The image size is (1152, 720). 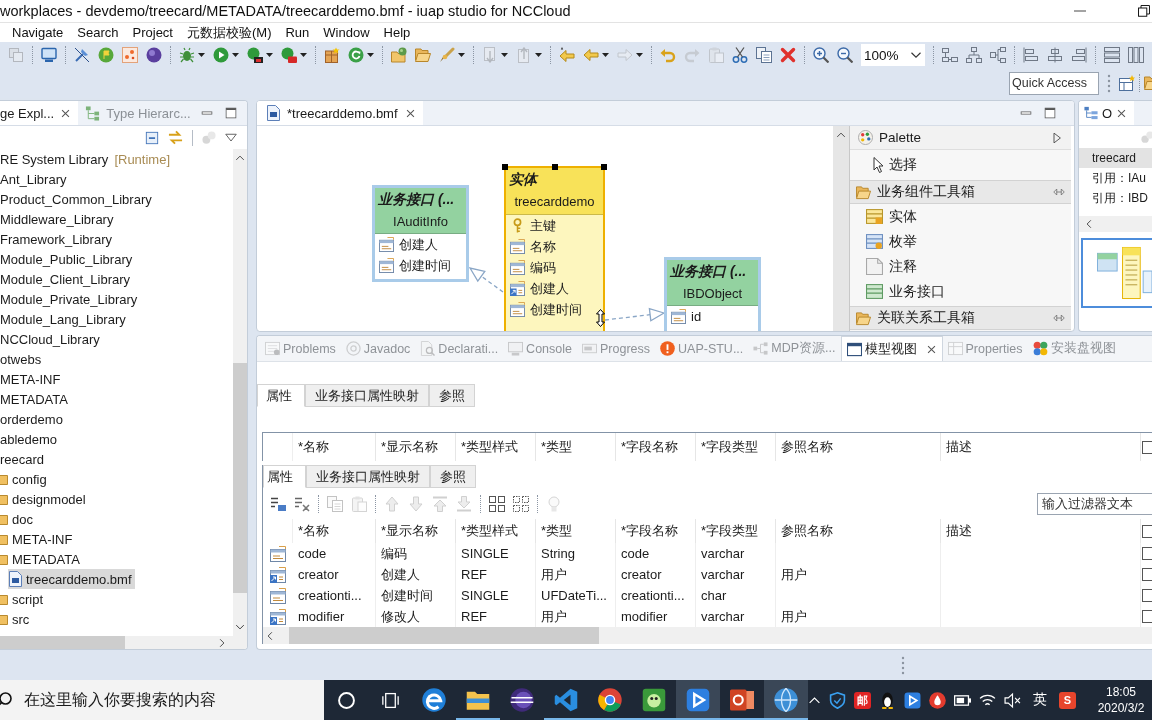 I want to click on vertical-scrollbar, so click(x=240, y=392).